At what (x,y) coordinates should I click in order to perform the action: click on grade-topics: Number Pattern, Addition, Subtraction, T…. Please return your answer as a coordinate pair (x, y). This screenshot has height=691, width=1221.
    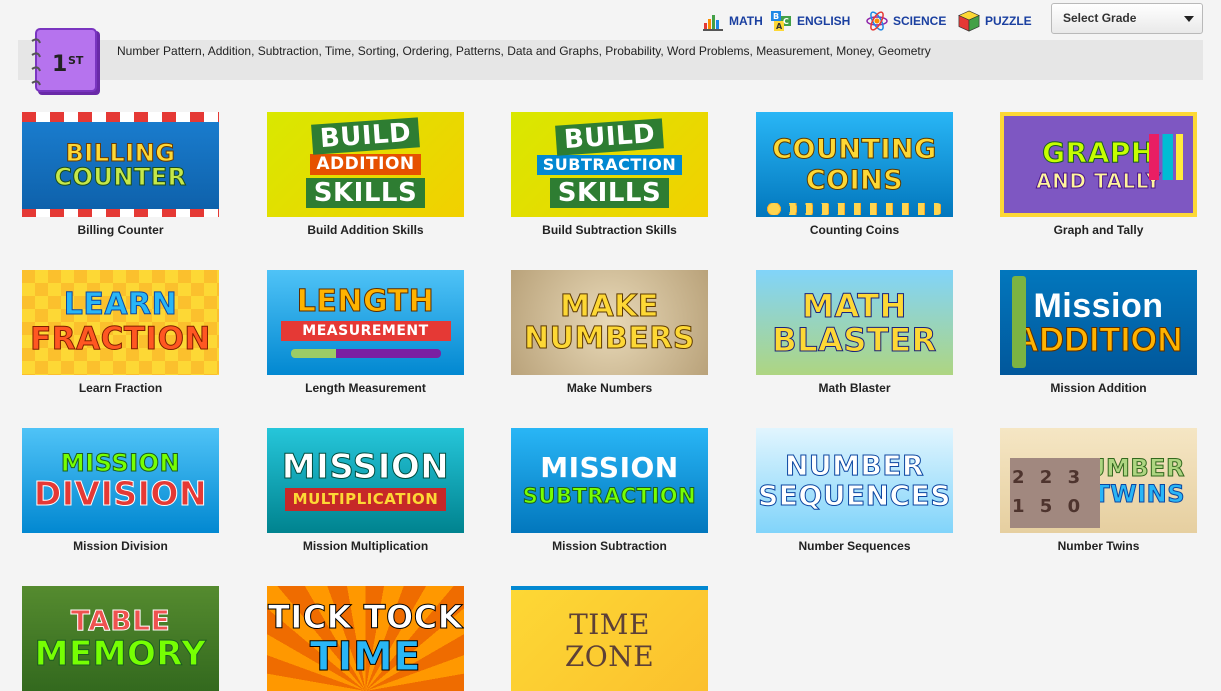
    Looking at the image, I should click on (524, 51).